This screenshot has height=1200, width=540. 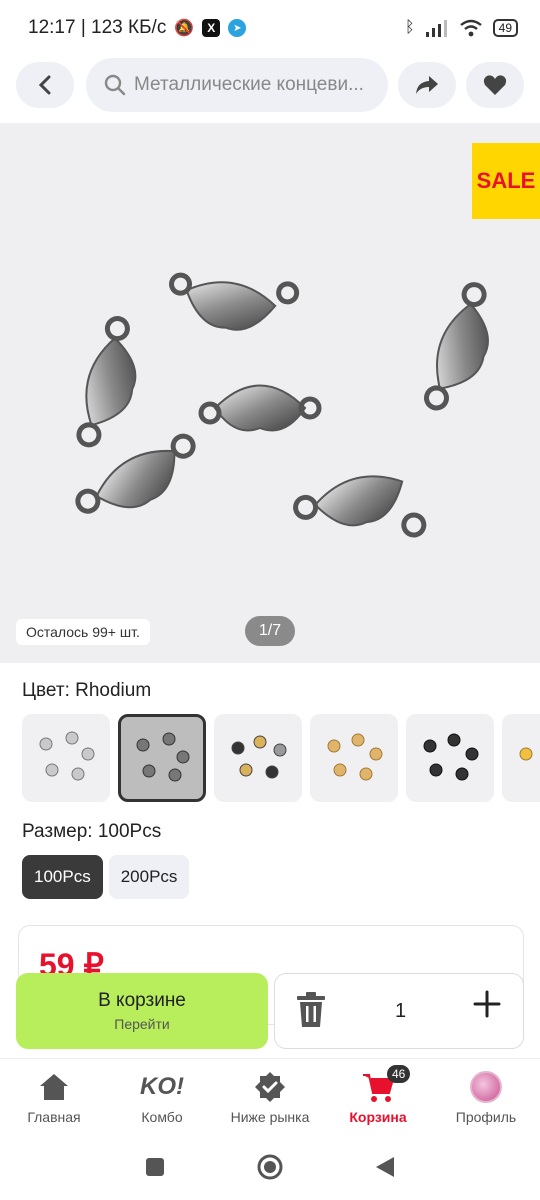 What do you see at coordinates (311, 1012) in the screenshot?
I see `trash-icon` at bounding box center [311, 1012].